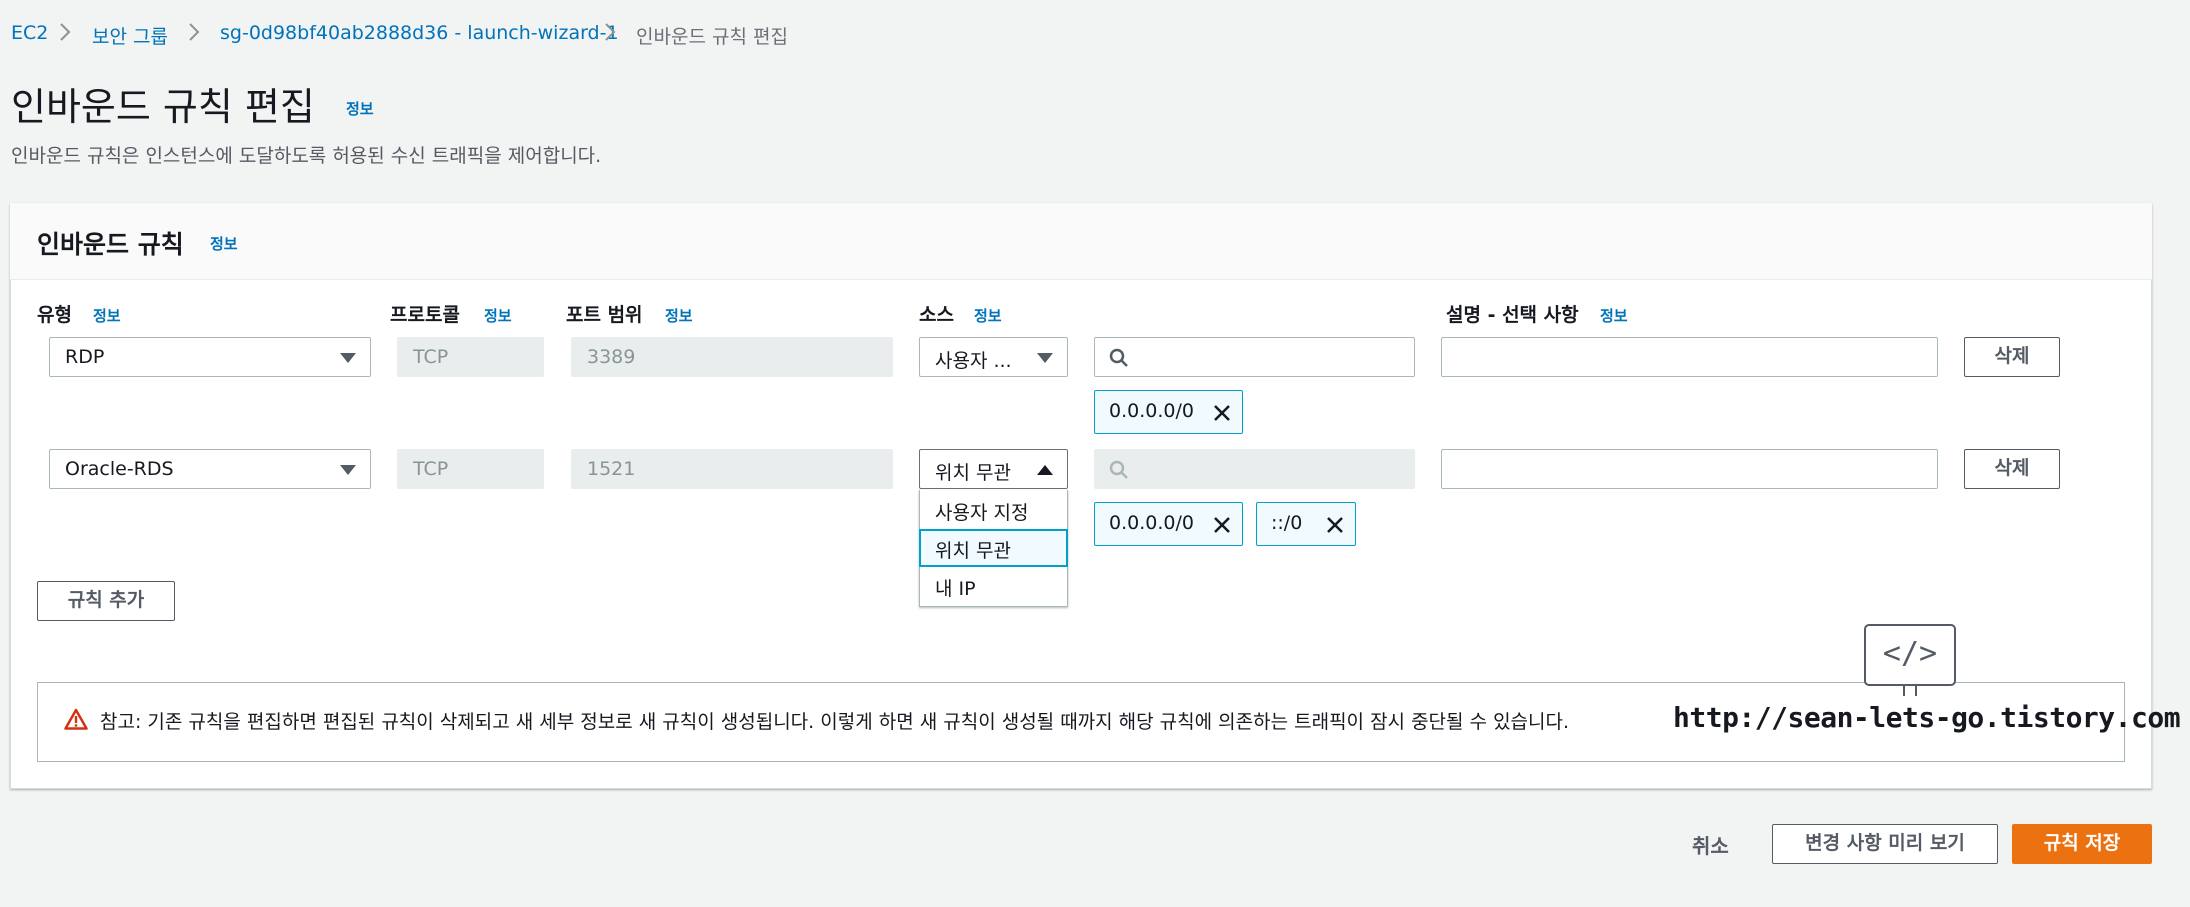 The width and height of the screenshot is (2190, 907). I want to click on column-type-label: 유형, so click(54, 315).